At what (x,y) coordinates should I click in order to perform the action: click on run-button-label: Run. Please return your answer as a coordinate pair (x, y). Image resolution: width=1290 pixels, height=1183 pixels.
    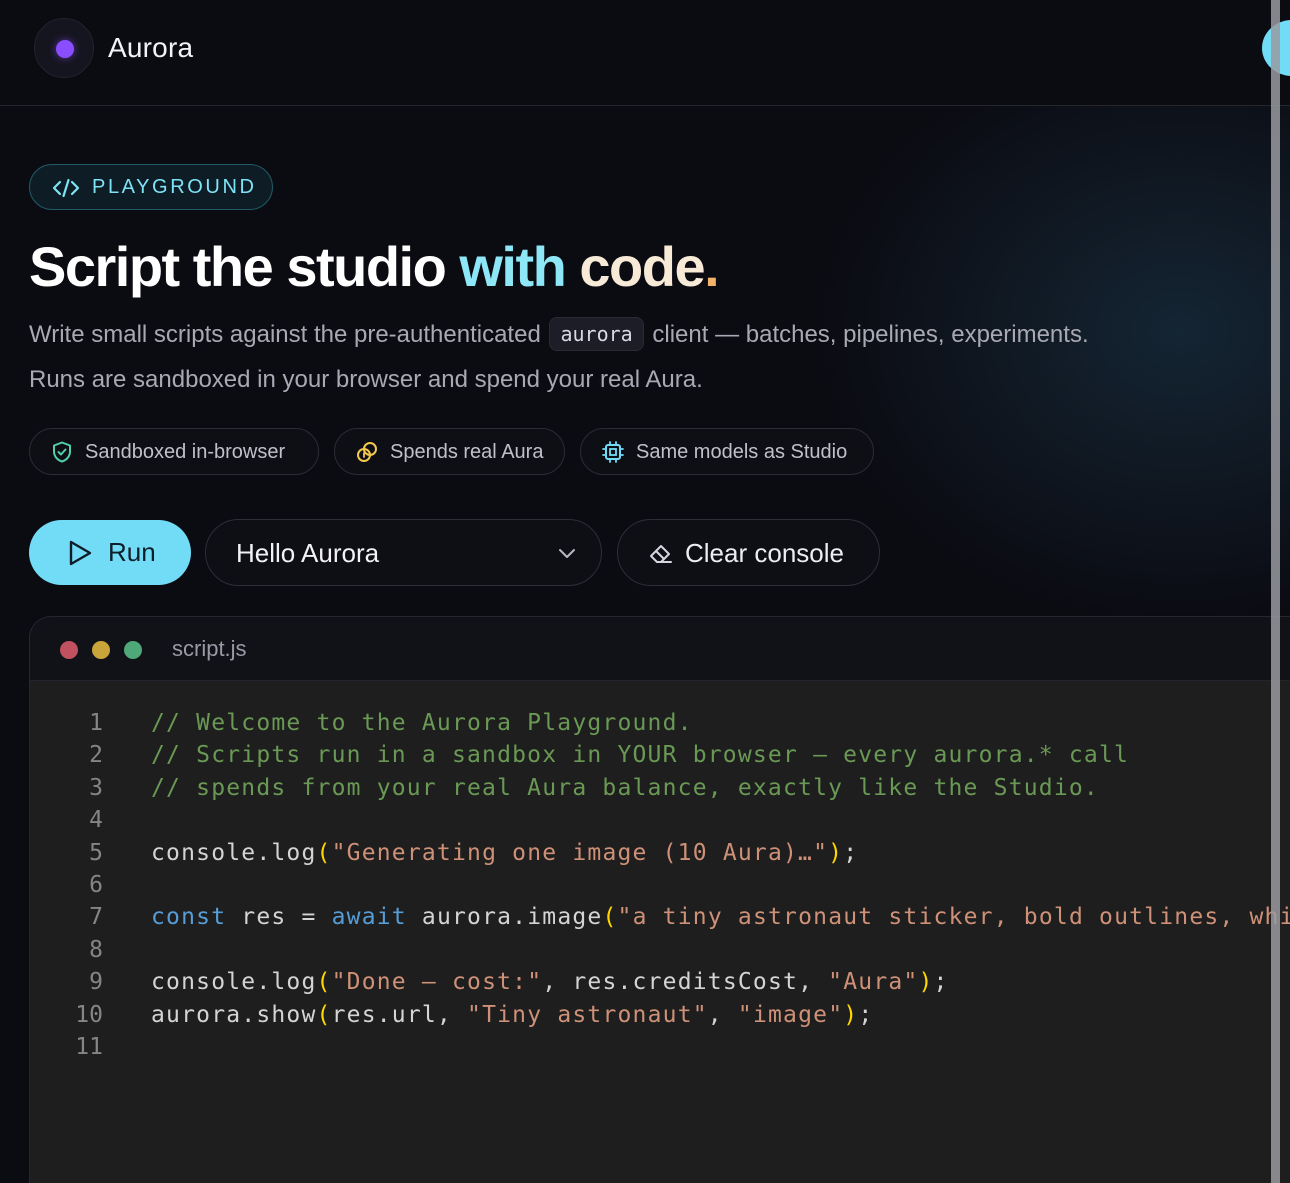
    Looking at the image, I should click on (132, 552).